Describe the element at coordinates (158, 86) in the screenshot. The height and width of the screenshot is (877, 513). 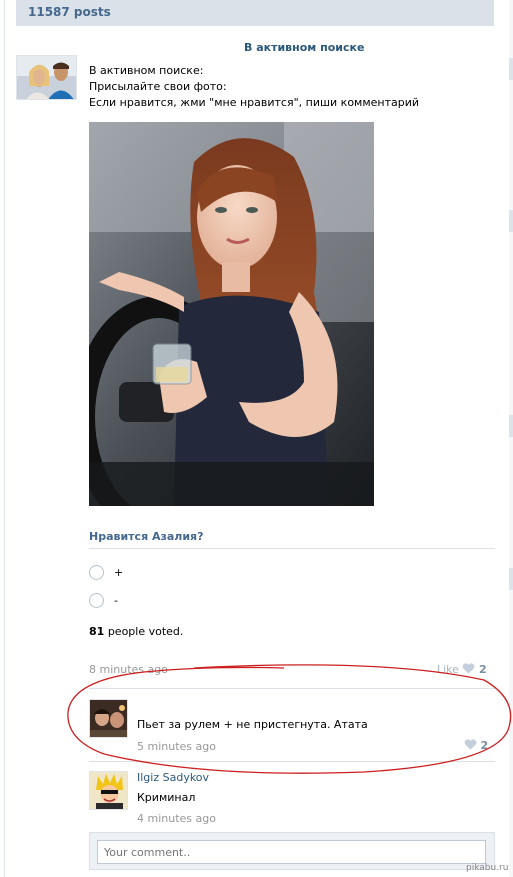
I see `post-line: Присылайте свои фото:` at that location.